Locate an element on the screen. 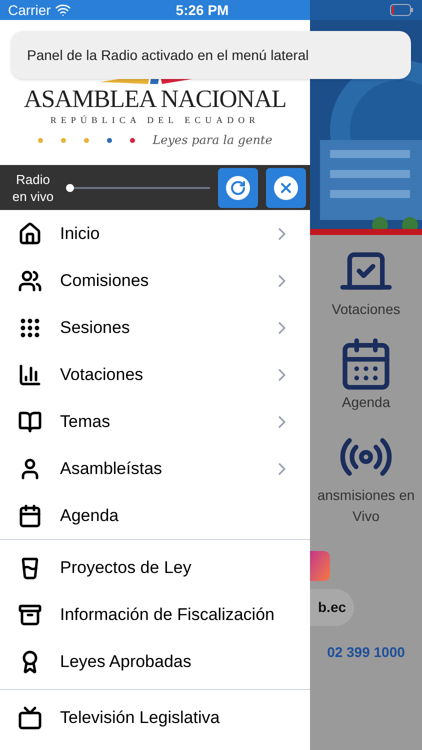  logo-subtitle: REPÚBLICA DEL ECUADOR is located at coordinates (155, 120).